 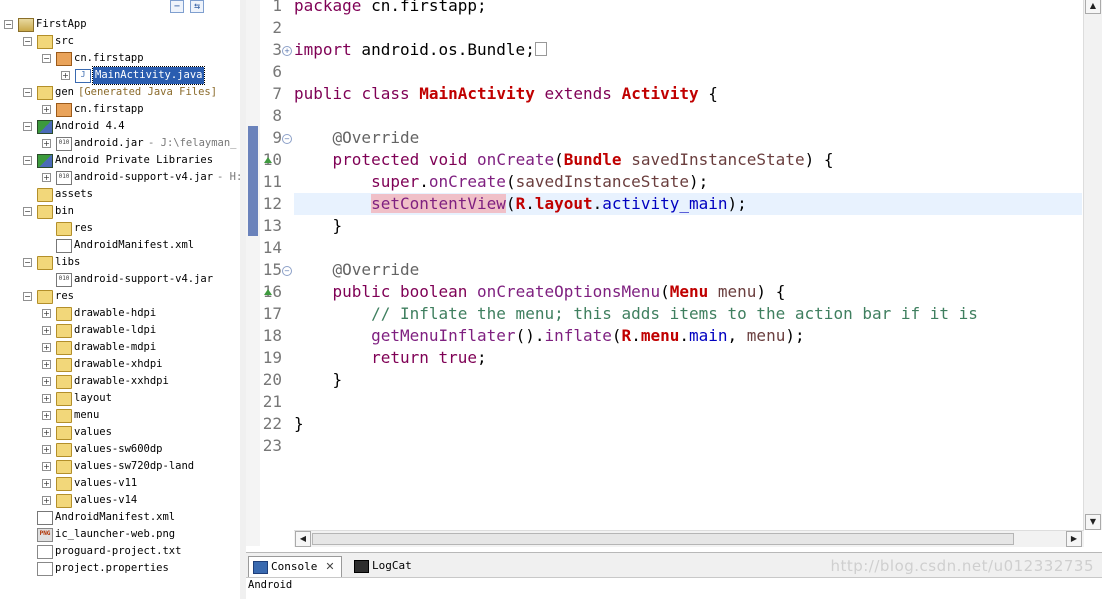 I want to click on tree-item: res, so click(x=120, y=228).